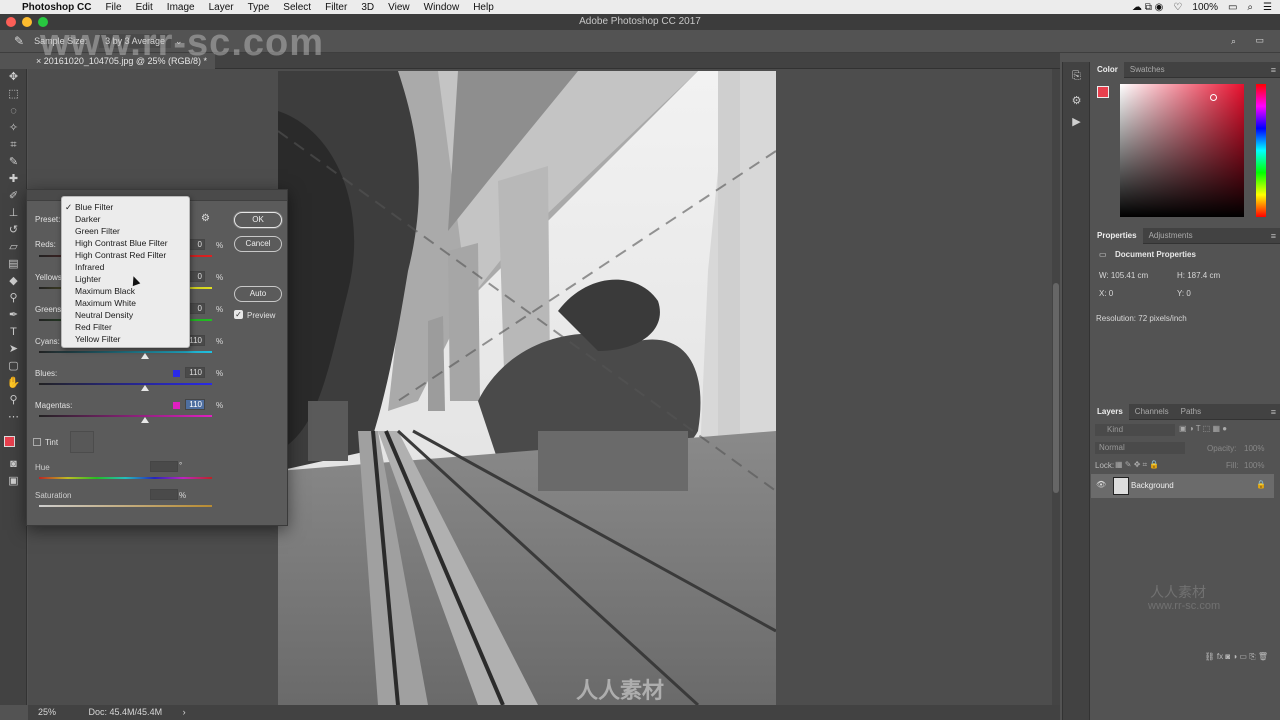 Image resolution: width=1280 pixels, height=720 pixels. I want to click on height-value: H: 187.4 cm, so click(1198, 275).